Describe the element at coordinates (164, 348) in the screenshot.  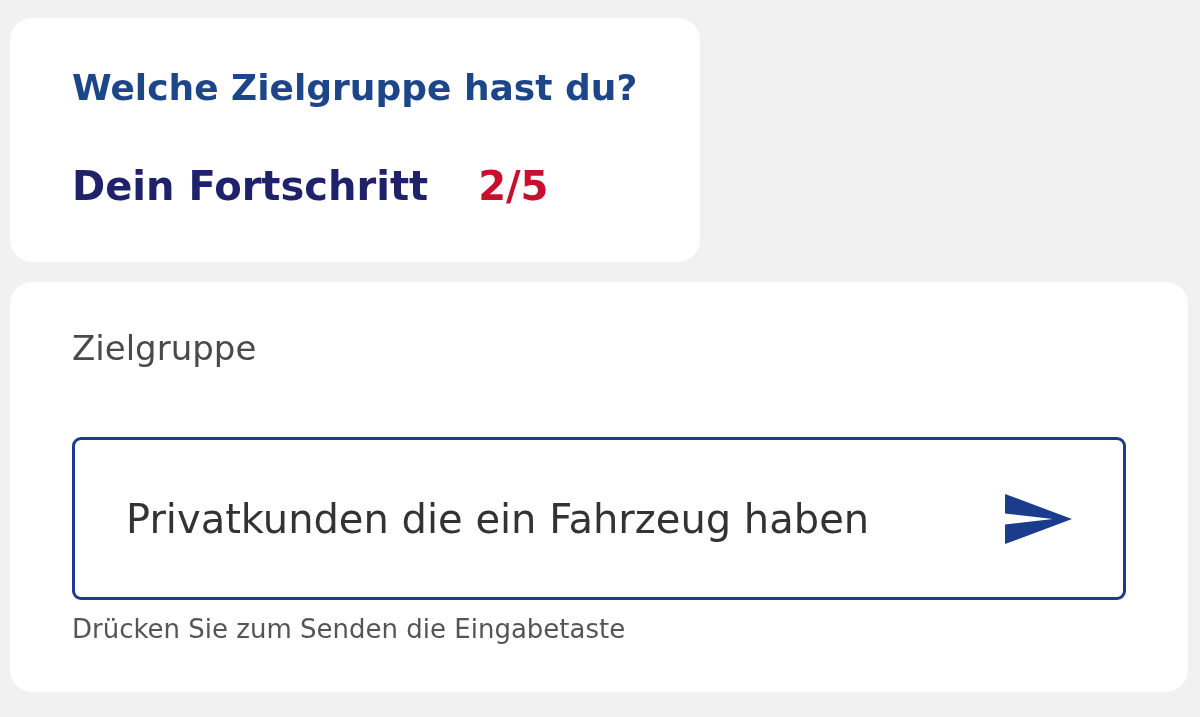
I see `field-label: Zielgruppe` at that location.